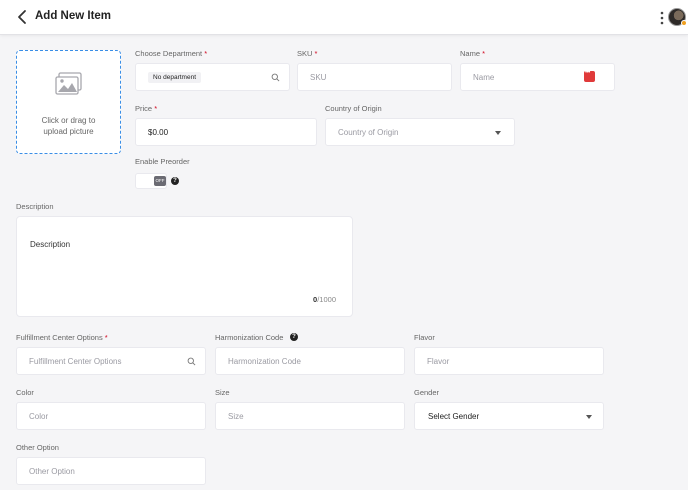 This screenshot has height=490, width=688. I want to click on description-placeholder: Description, so click(50, 244).